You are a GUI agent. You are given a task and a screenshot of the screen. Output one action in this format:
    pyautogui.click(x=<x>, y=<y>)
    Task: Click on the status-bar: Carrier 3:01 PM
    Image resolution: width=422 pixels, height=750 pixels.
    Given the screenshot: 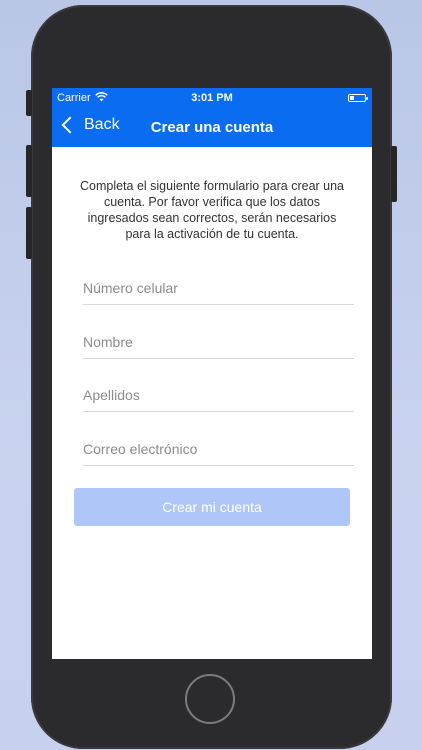 What is the action you would take?
    pyautogui.click(x=212, y=98)
    